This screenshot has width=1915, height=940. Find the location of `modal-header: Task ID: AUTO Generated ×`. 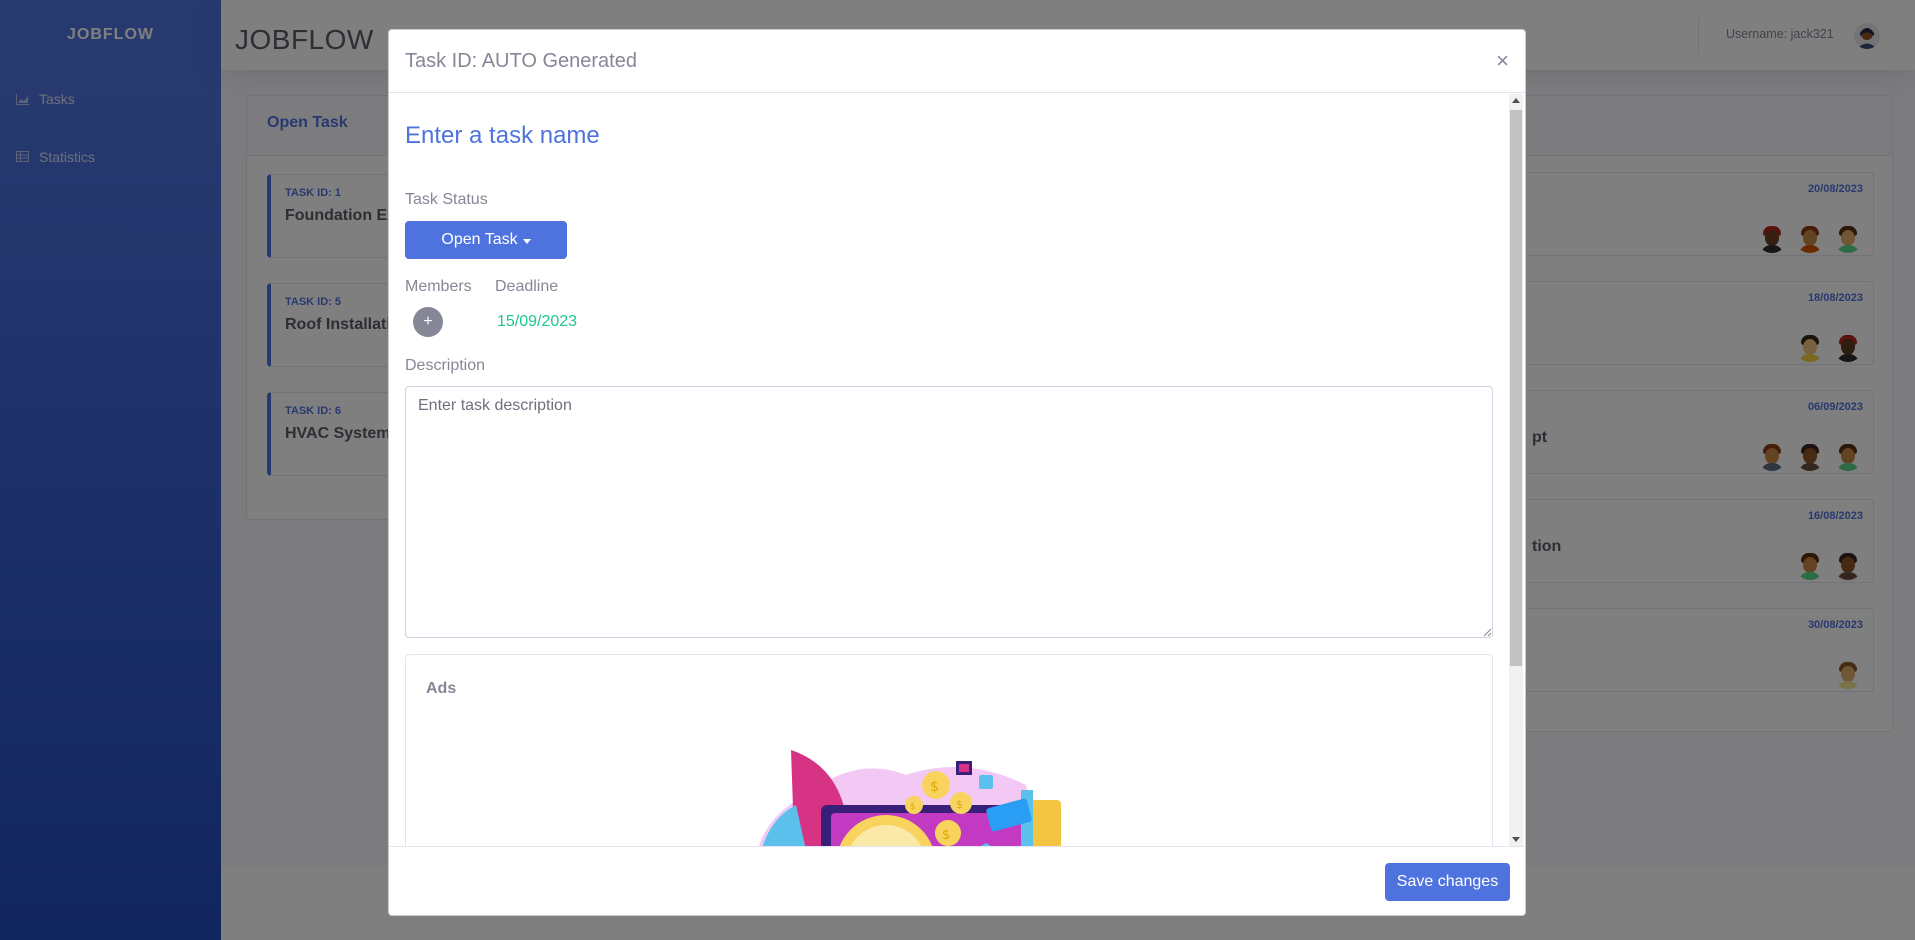

modal-header: Task ID: AUTO Generated × is located at coordinates (957, 61).